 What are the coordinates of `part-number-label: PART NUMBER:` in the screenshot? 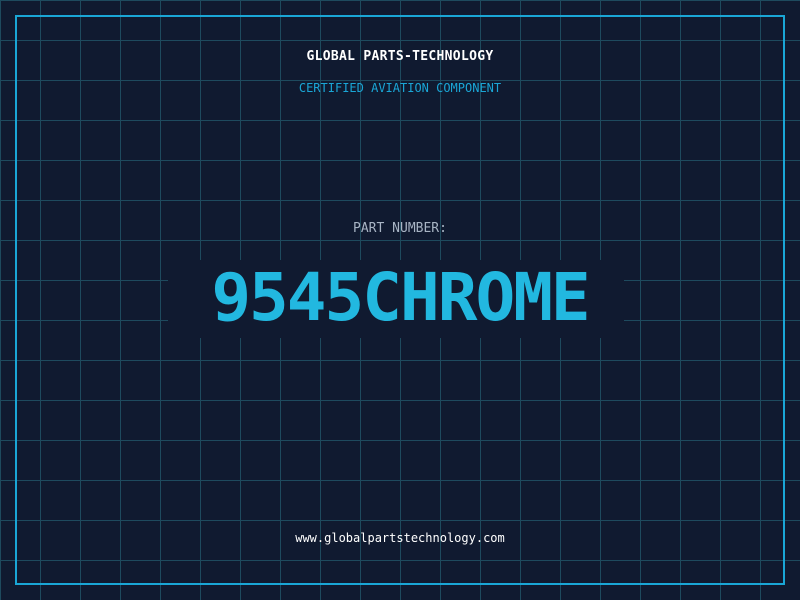 It's located at (400, 228).